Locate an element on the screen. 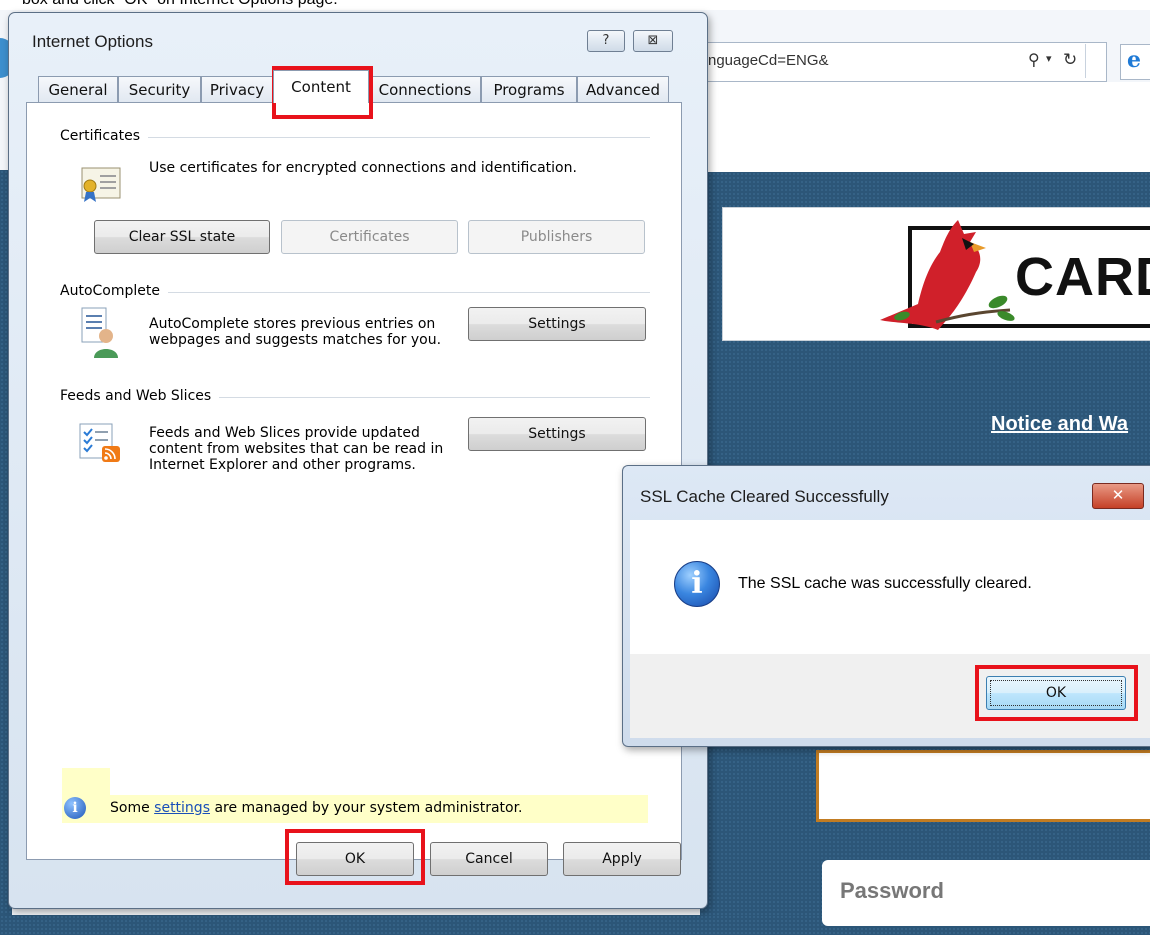  tab-connections: Connections is located at coordinates (425, 89).